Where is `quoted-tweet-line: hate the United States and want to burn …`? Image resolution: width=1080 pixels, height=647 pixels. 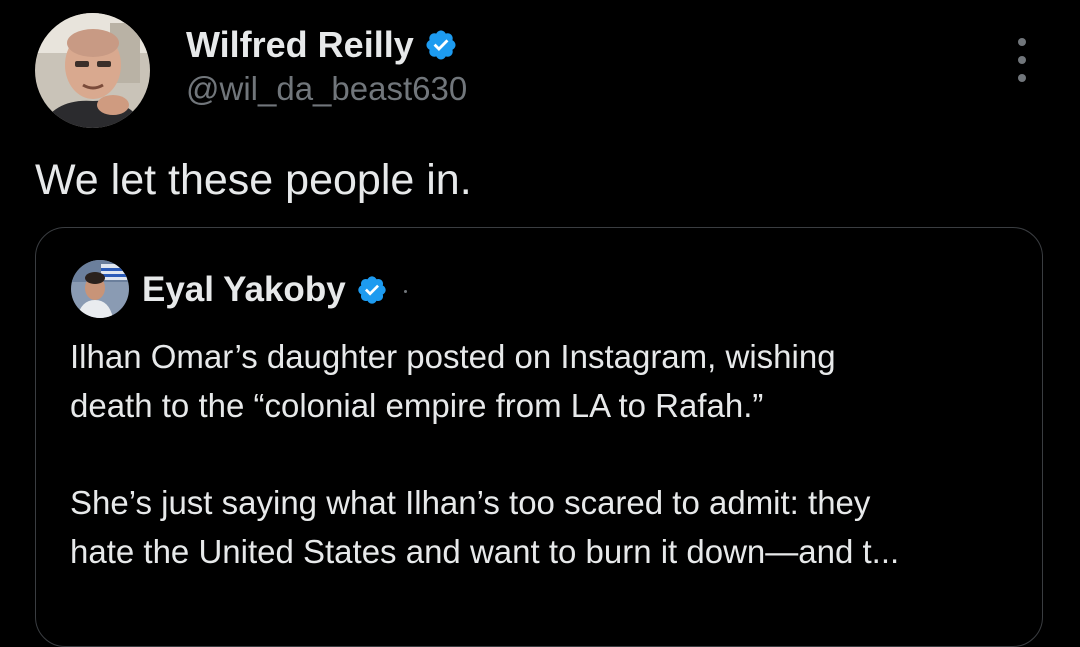 quoted-tweet-line: hate the United States and want to burn … is located at coordinates (485, 551).